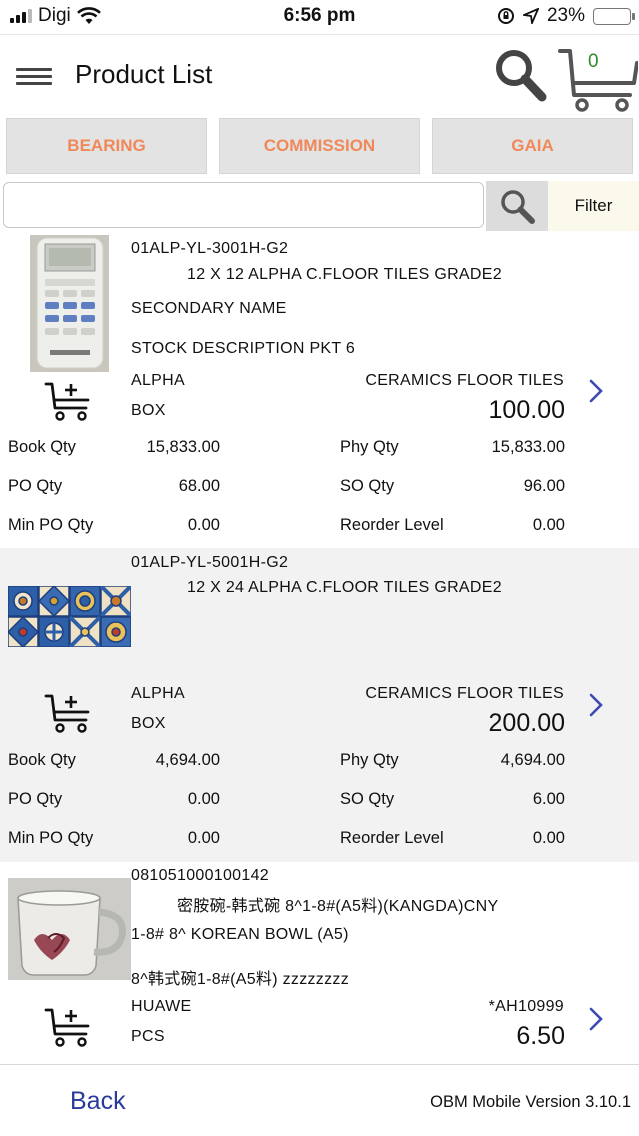 The width and height of the screenshot is (639, 1136). I want to click on app-version: OBM Mobile Version 3.10.1, so click(530, 1102).